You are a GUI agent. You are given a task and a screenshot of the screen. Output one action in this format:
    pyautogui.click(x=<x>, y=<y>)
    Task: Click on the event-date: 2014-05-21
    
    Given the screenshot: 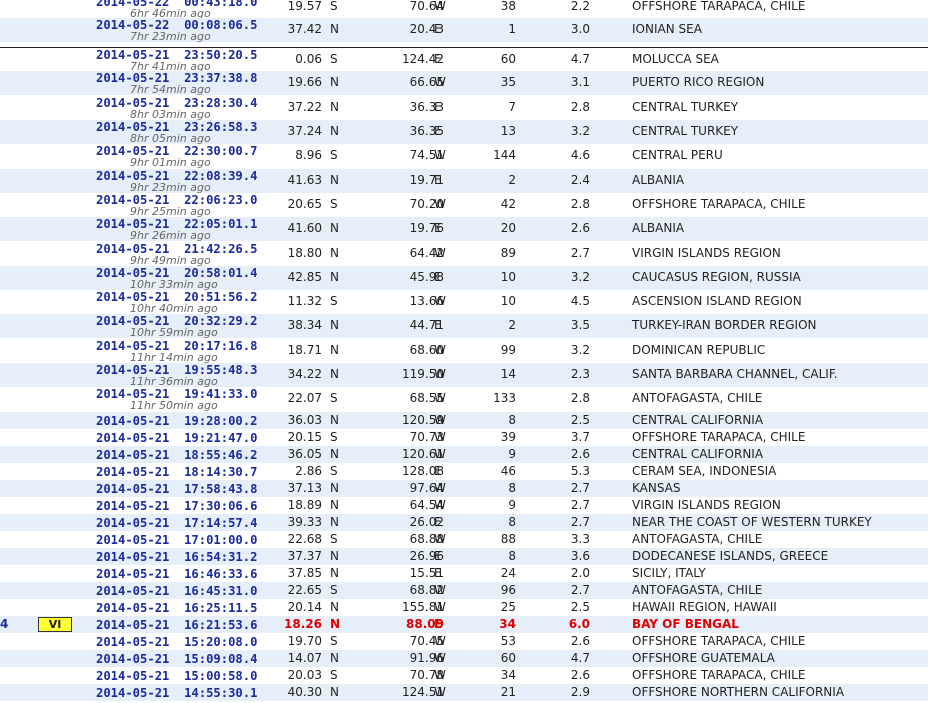 What is the action you would take?
    pyautogui.click(x=133, y=523)
    